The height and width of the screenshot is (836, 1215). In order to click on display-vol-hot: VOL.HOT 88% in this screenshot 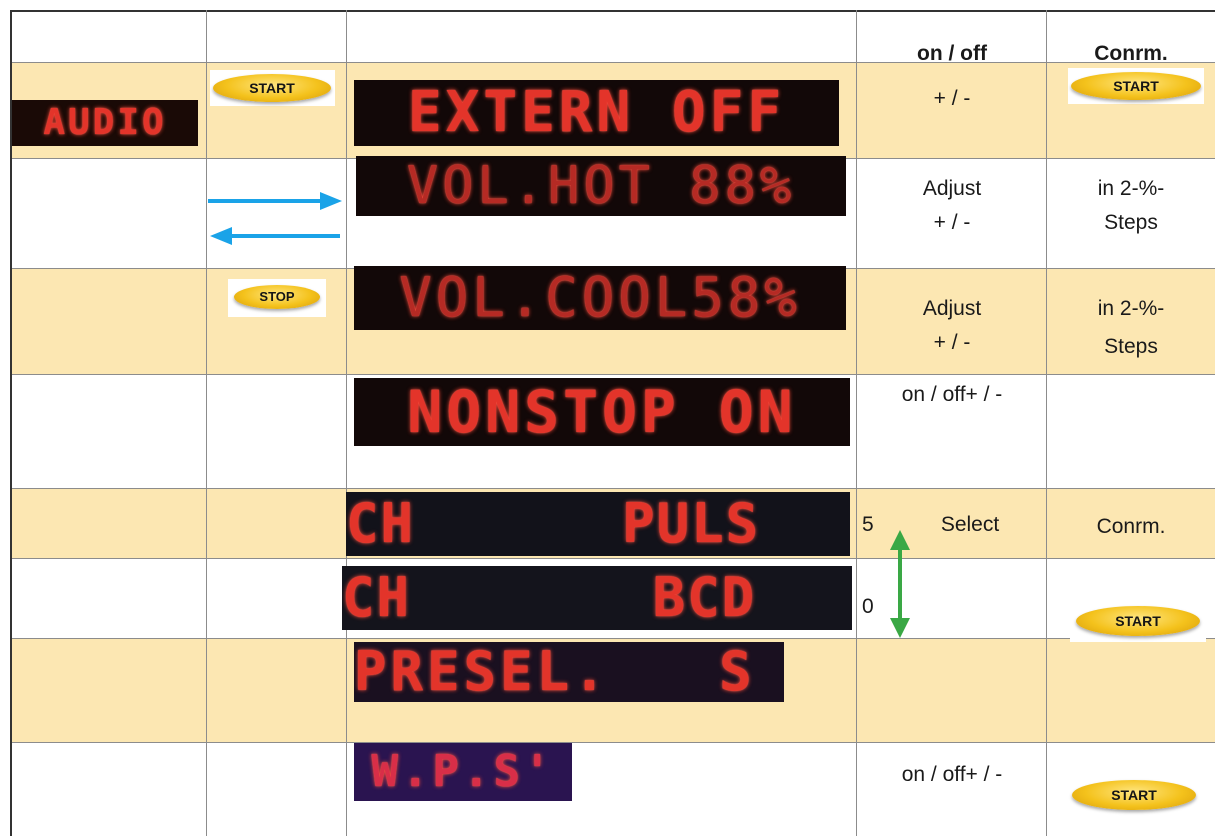, I will do `click(601, 186)`.